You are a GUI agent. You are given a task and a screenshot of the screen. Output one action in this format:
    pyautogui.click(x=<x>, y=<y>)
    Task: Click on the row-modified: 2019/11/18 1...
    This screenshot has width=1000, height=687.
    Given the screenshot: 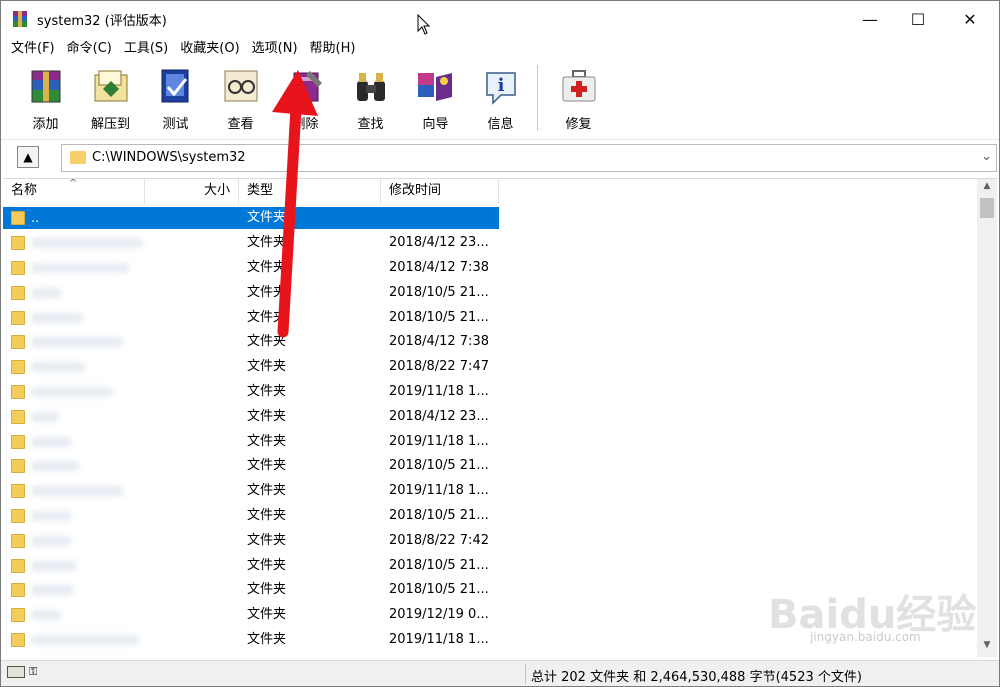 What is the action you would take?
    pyautogui.click(x=439, y=441)
    